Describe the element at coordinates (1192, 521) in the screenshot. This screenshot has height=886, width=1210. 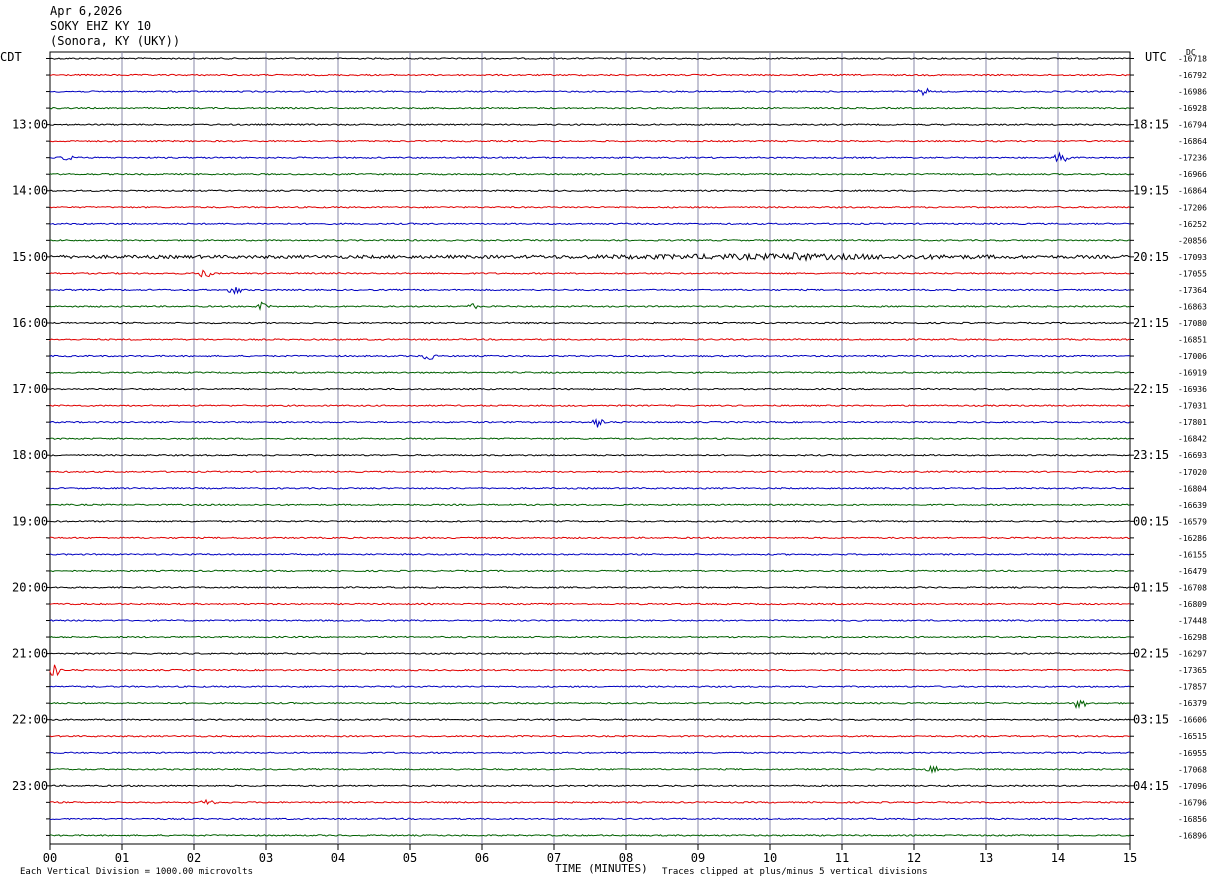
I see `dc-offset-label: -16579` at that location.